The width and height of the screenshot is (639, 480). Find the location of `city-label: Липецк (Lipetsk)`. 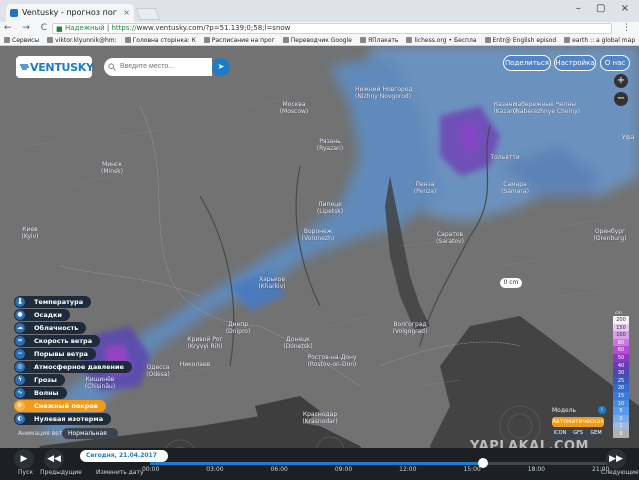

city-label: Липецк (Lipetsk) is located at coordinates (330, 208).